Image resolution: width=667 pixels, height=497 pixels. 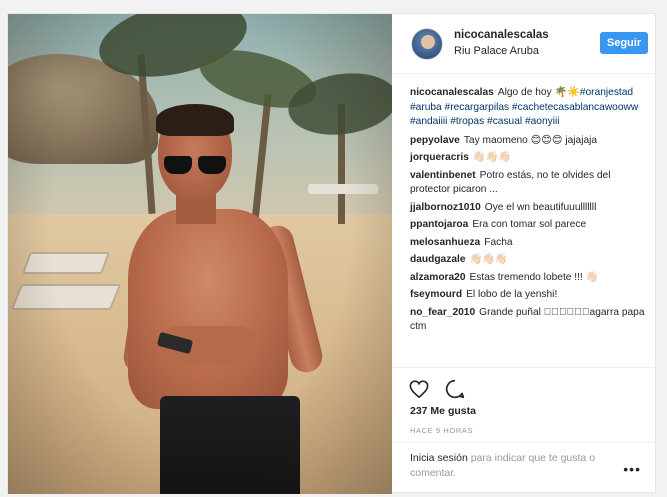 I want to click on username-link: nicocanalescalas, so click(x=501, y=35).